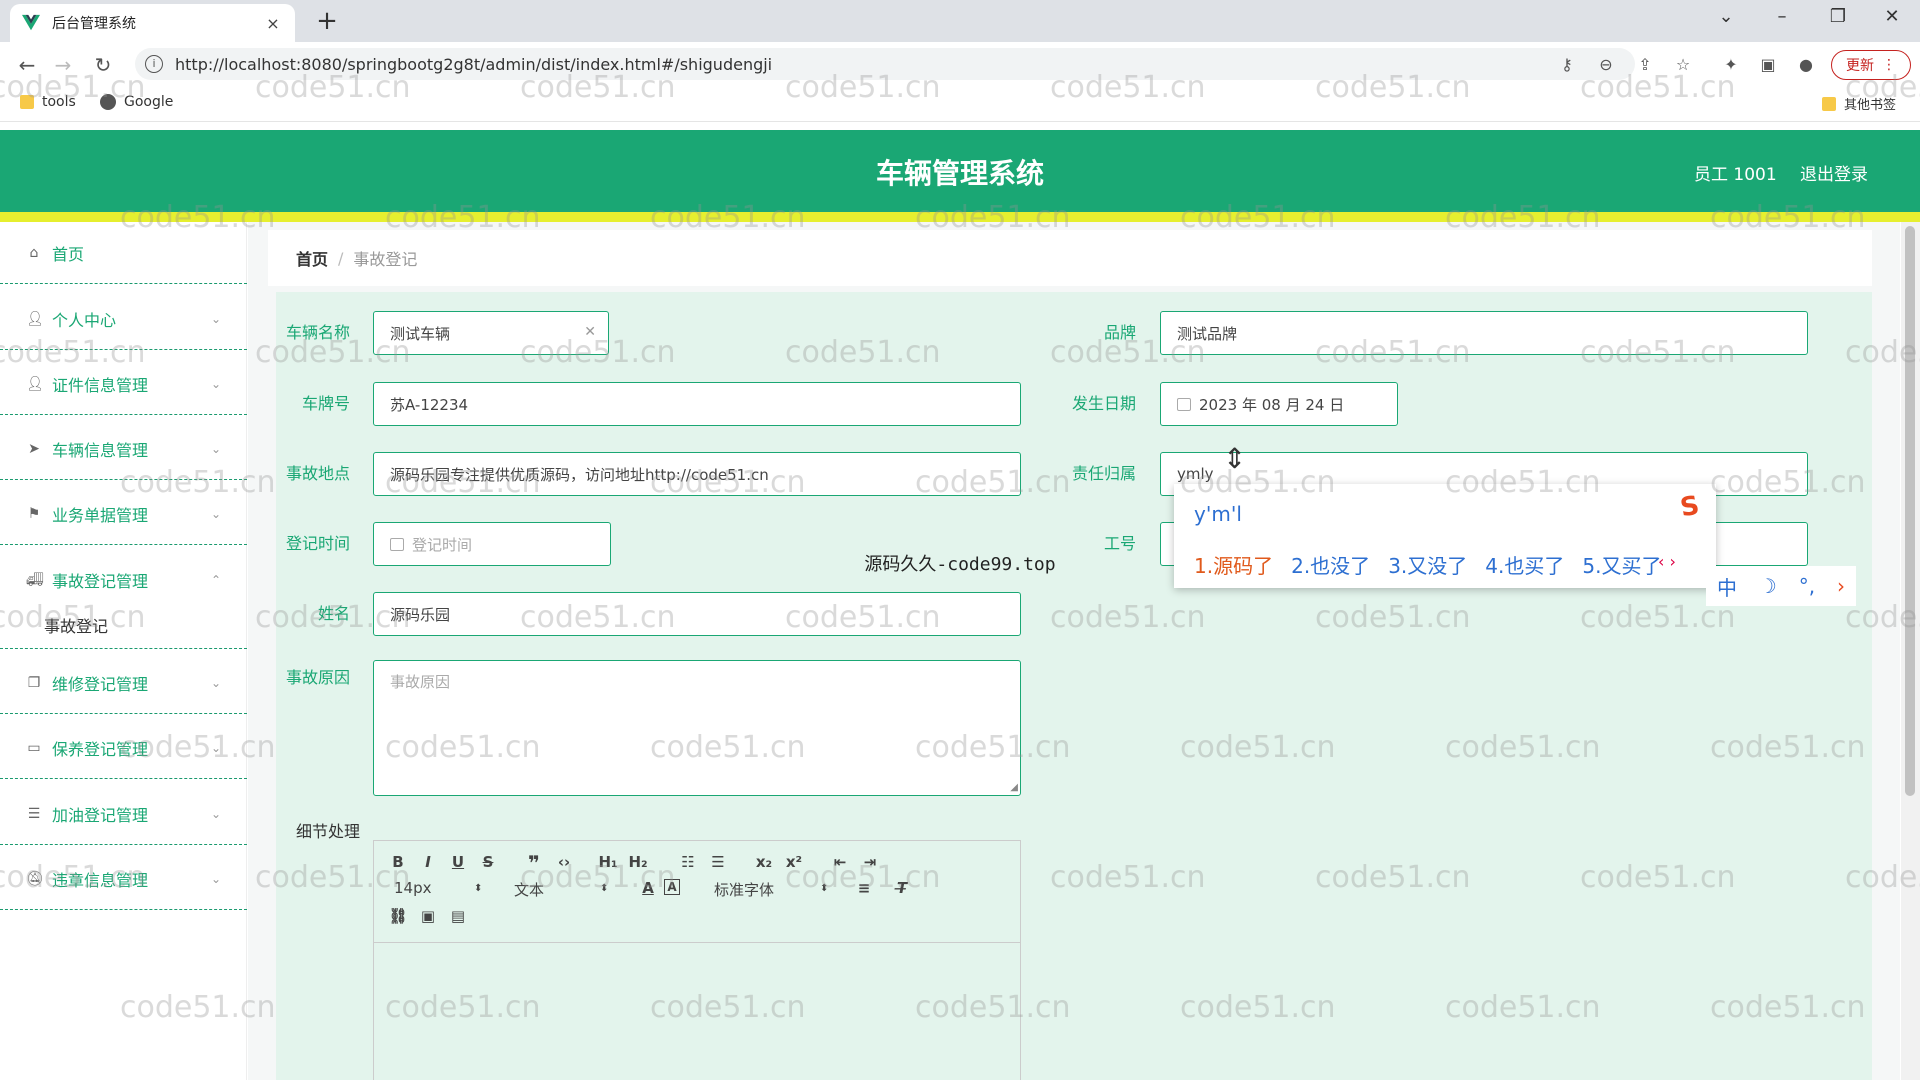  Describe the element at coordinates (1731, 65) in the screenshot. I see `extensions-icon: ✦` at that location.